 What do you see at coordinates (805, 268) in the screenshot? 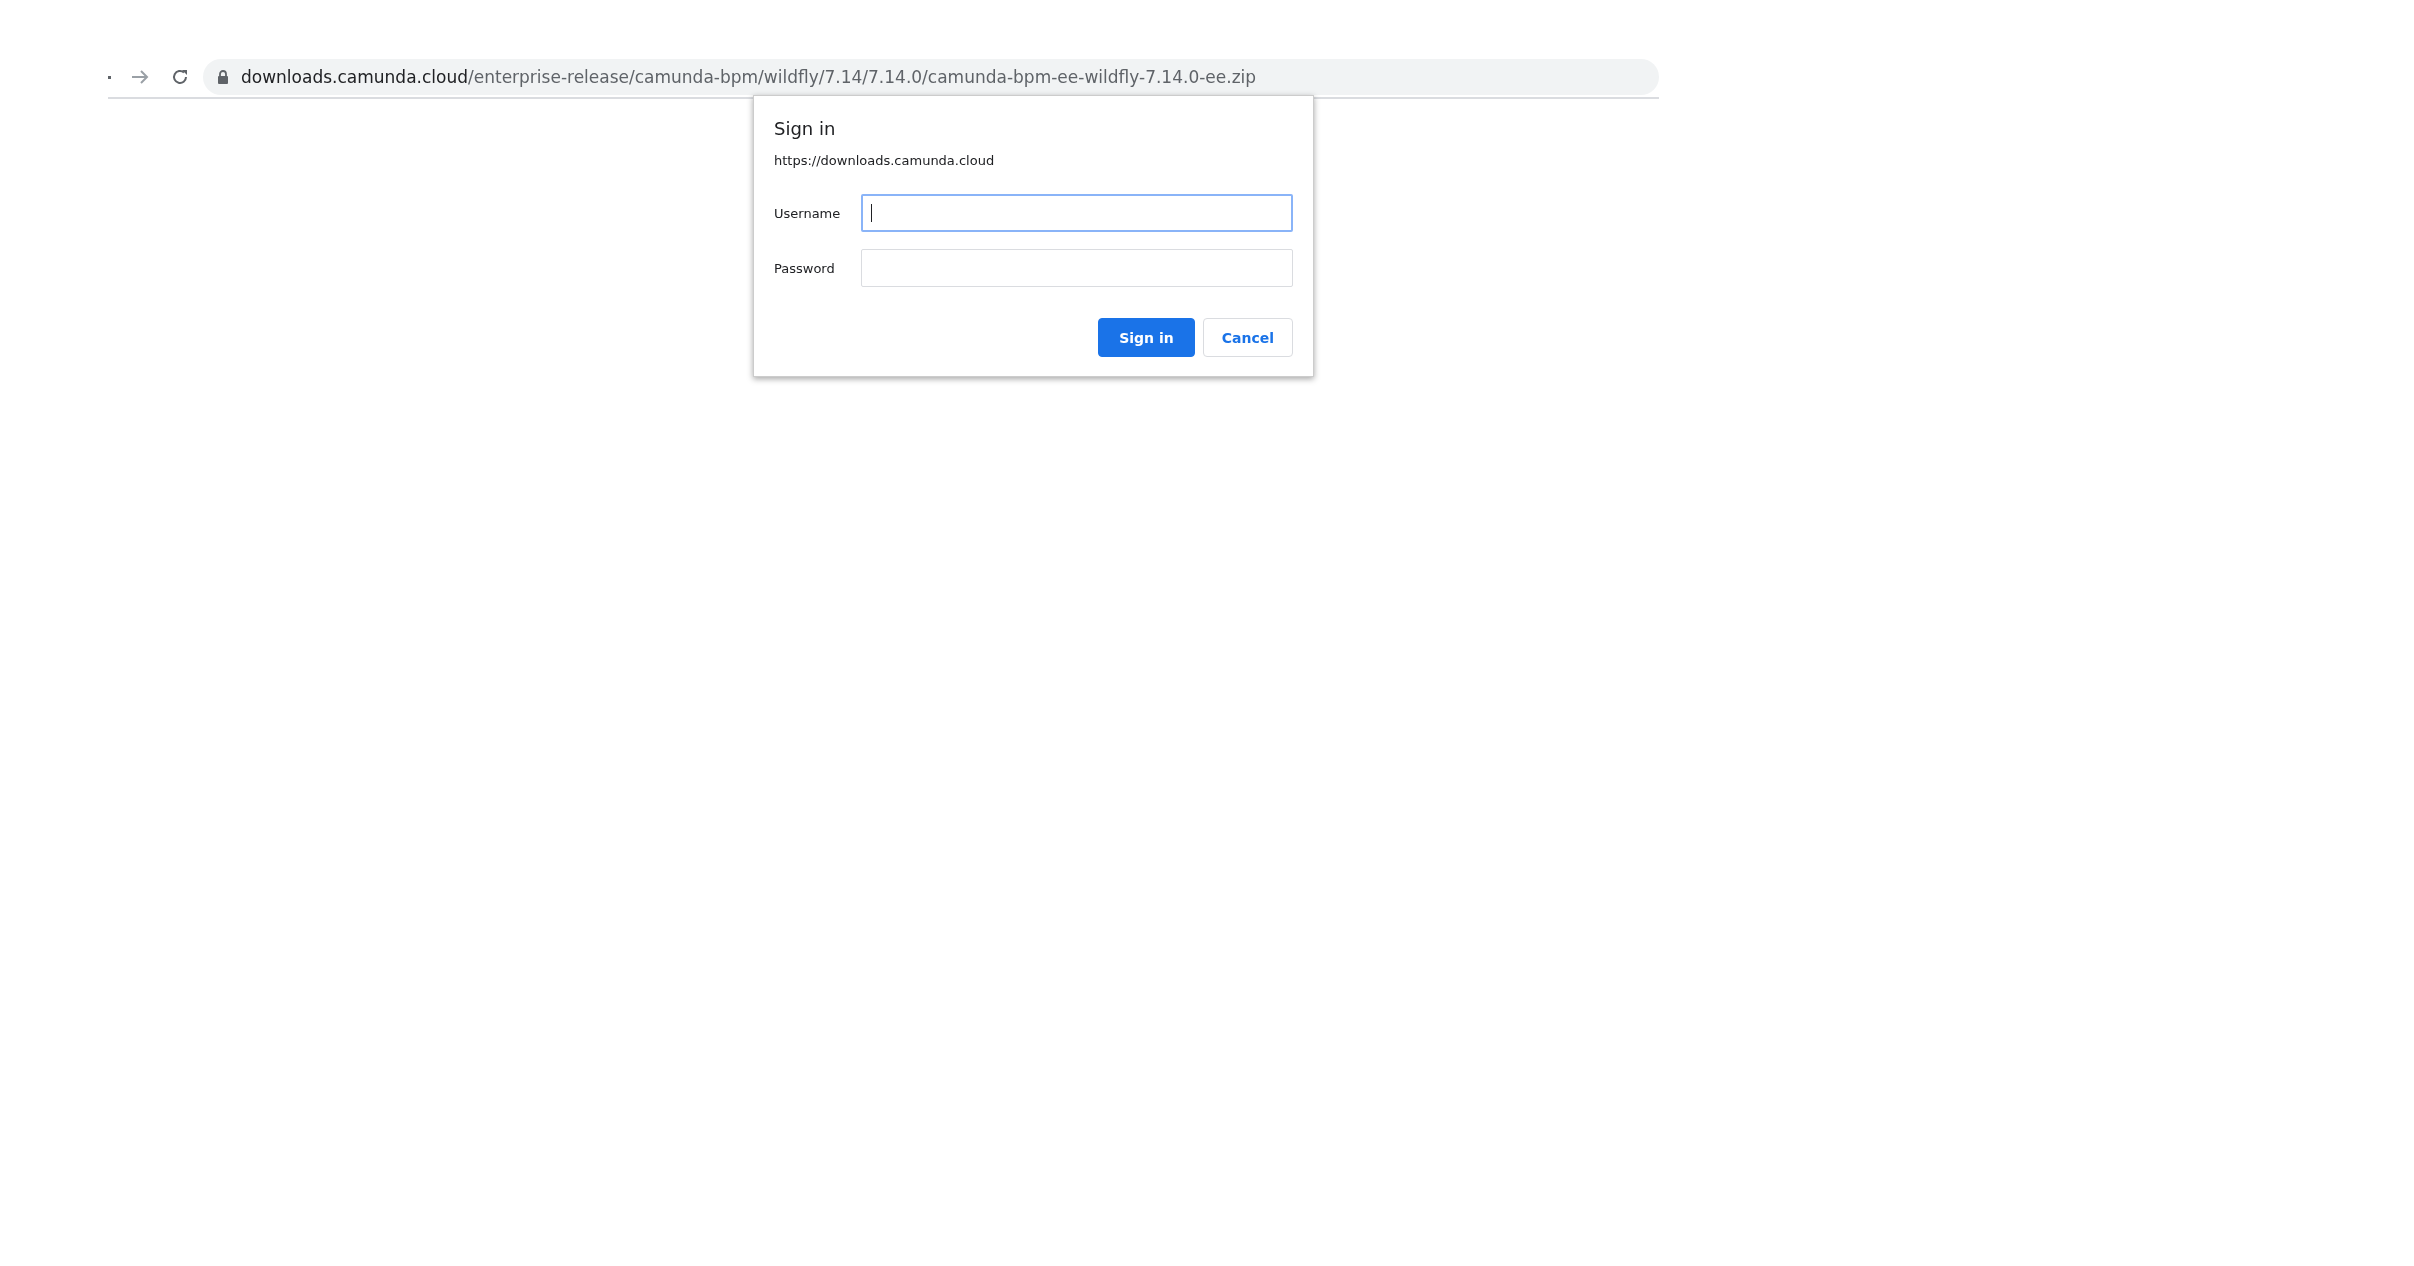
I see `field-label: Password` at bounding box center [805, 268].